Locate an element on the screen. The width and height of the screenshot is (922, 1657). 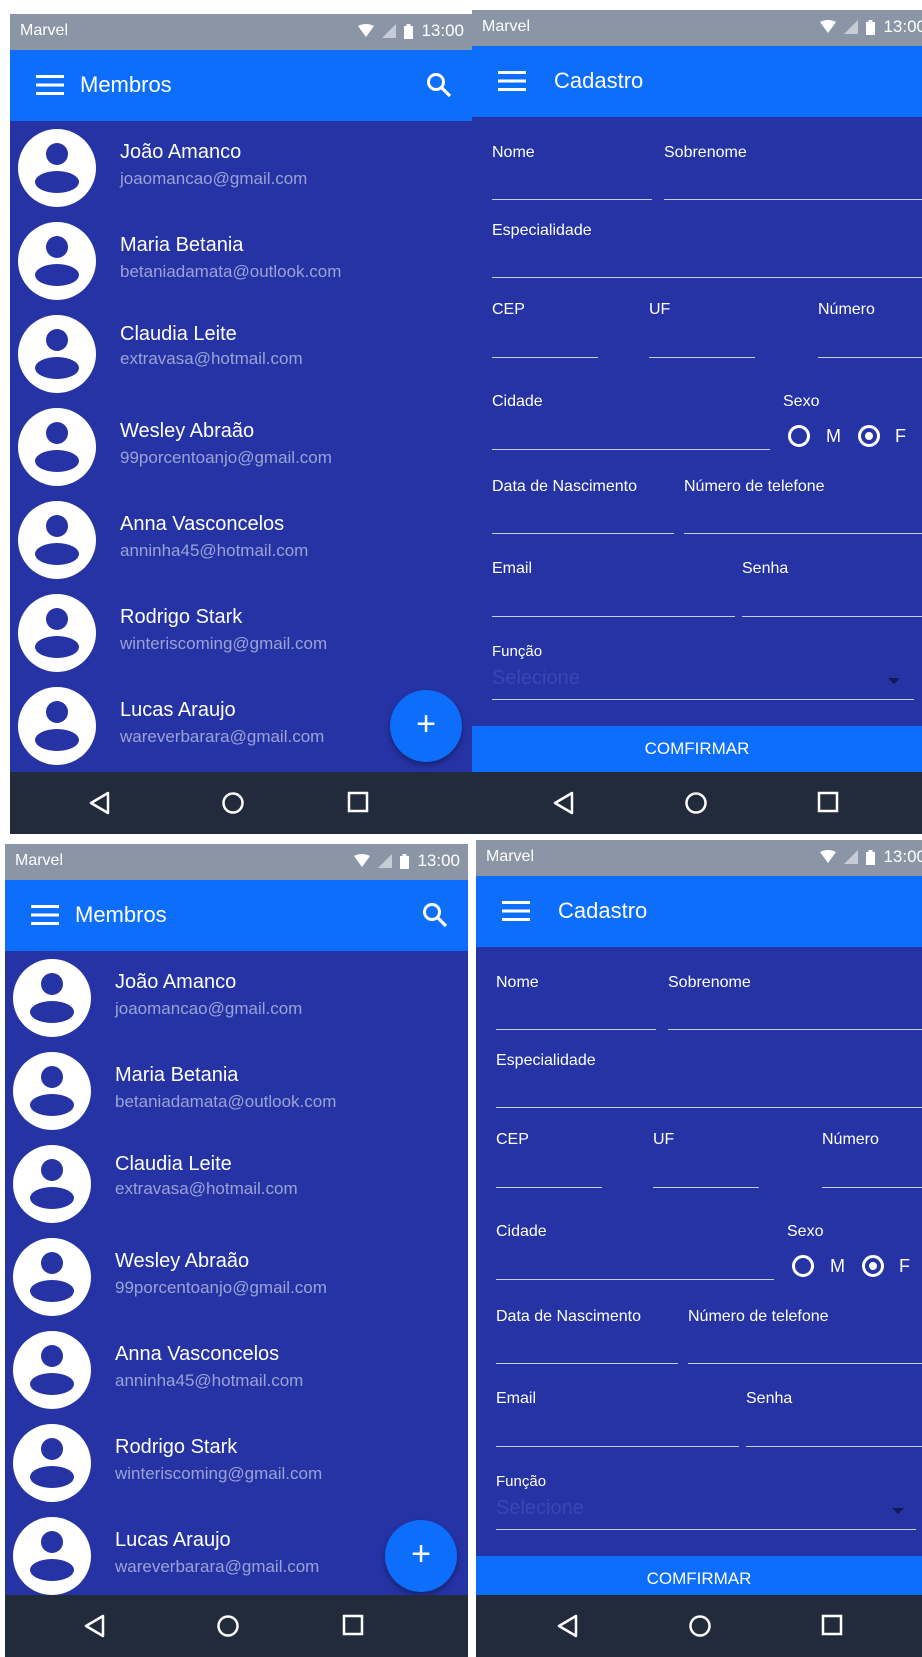
confirm-button: COMFIRMAR is located at coordinates (697, 749).